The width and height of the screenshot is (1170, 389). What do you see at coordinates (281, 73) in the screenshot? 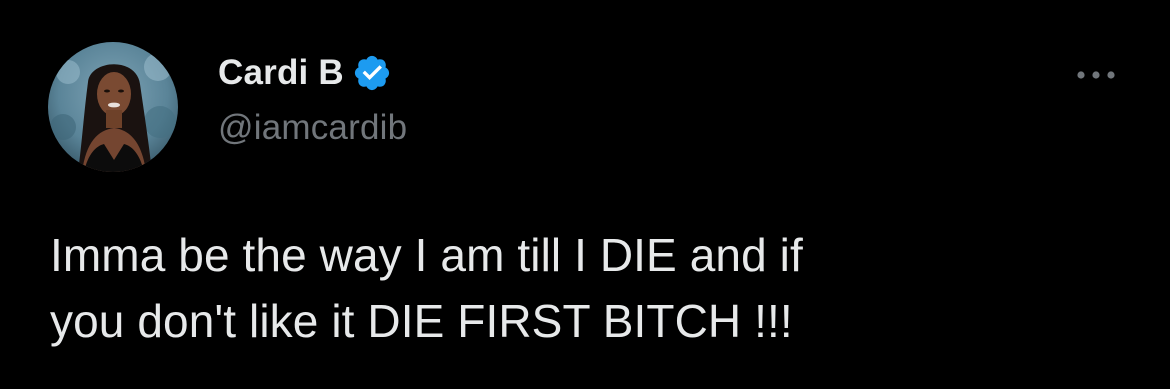
I see `author-display-name: Cardi B` at bounding box center [281, 73].